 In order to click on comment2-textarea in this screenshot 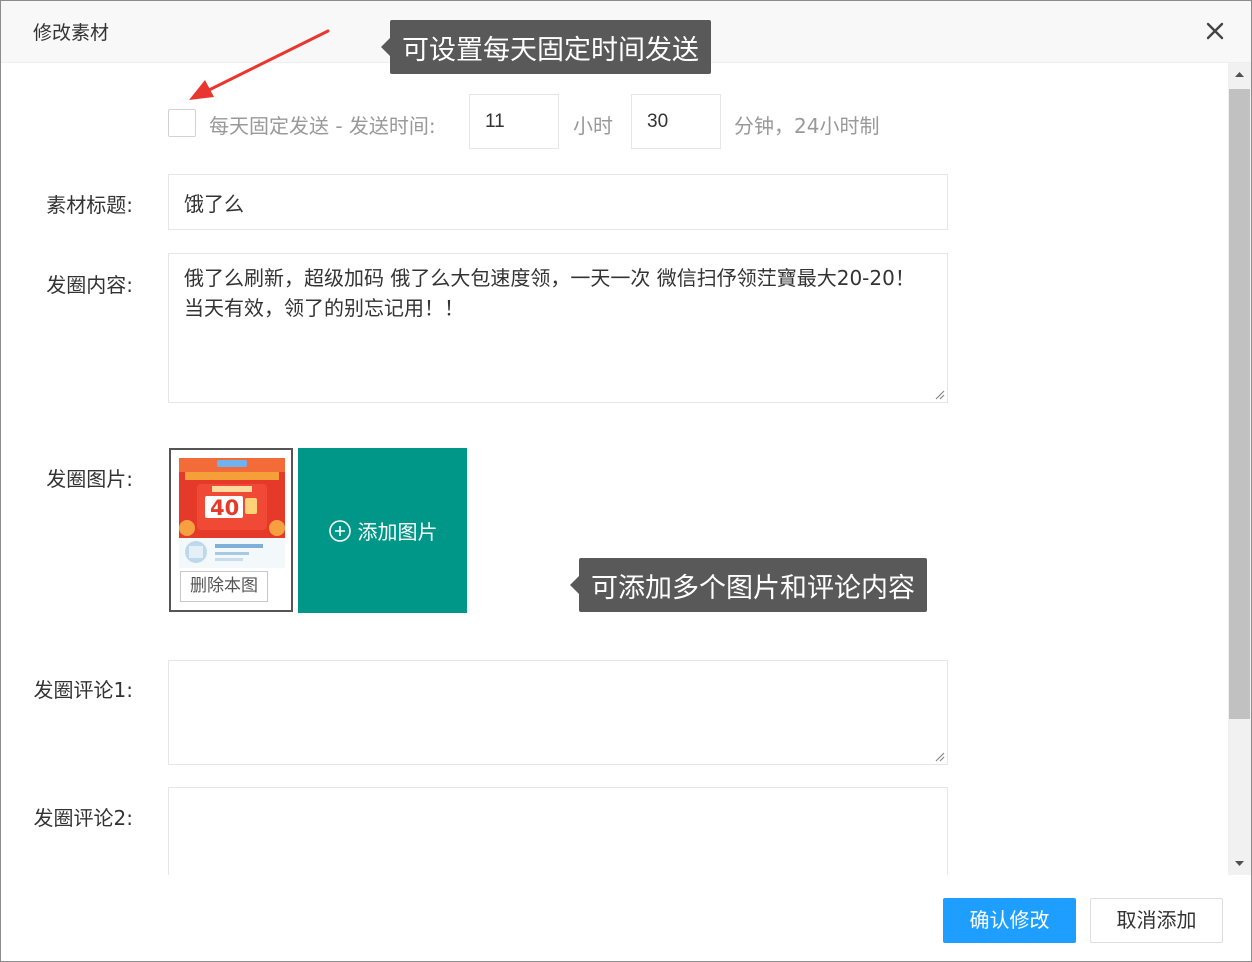, I will do `click(558, 831)`.